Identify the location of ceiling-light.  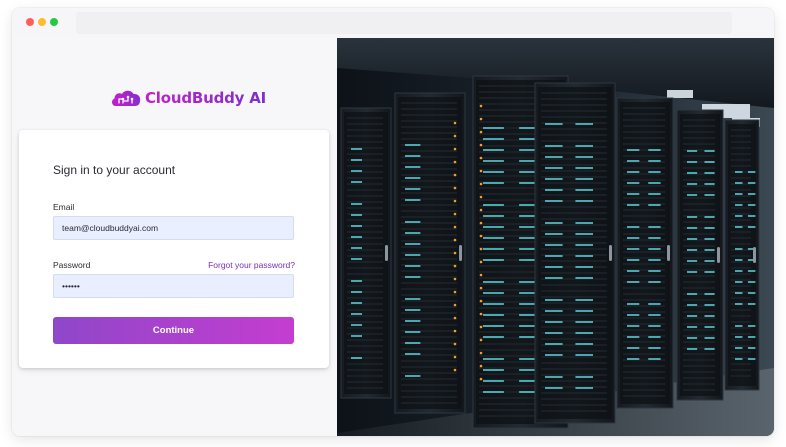
(680, 94).